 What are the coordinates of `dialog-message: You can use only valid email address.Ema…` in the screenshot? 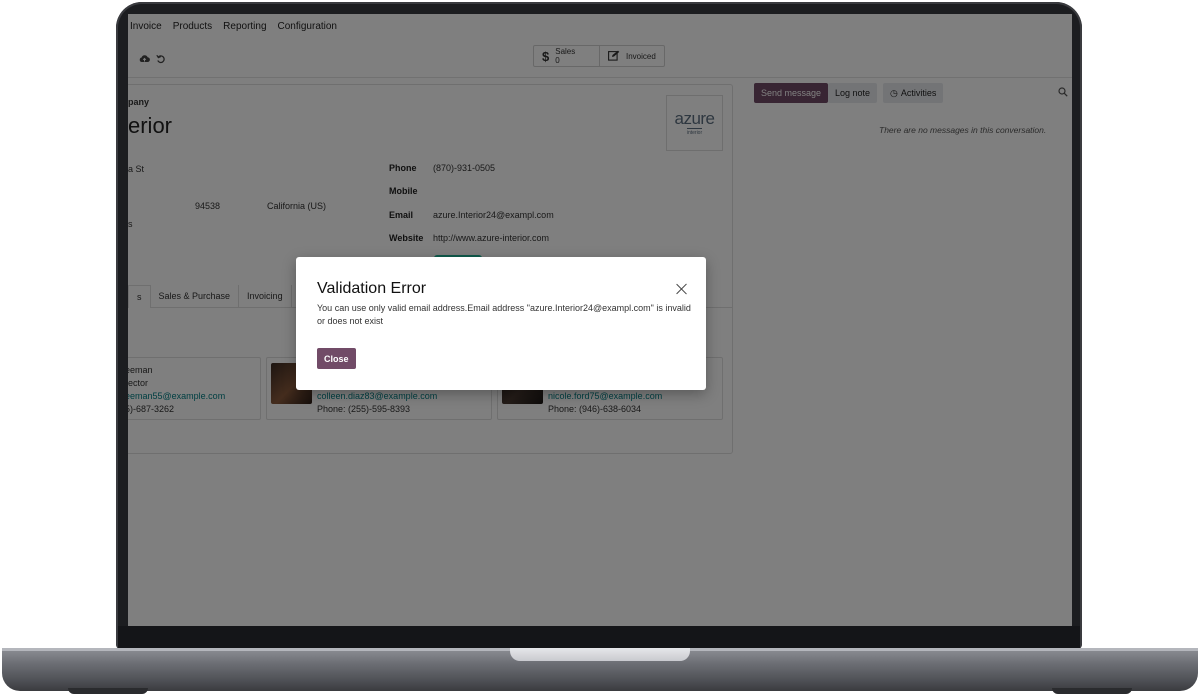 It's located at (504, 314).